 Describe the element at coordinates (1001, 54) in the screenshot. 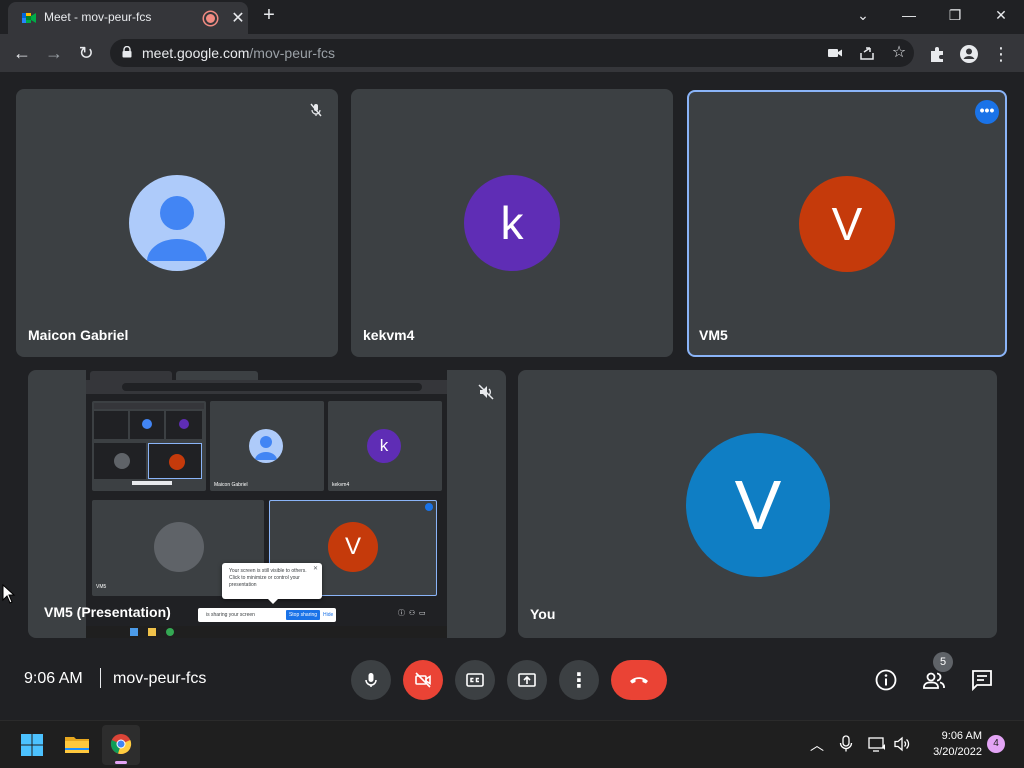

I see `menu-kebab-icon: ⋮` at that location.